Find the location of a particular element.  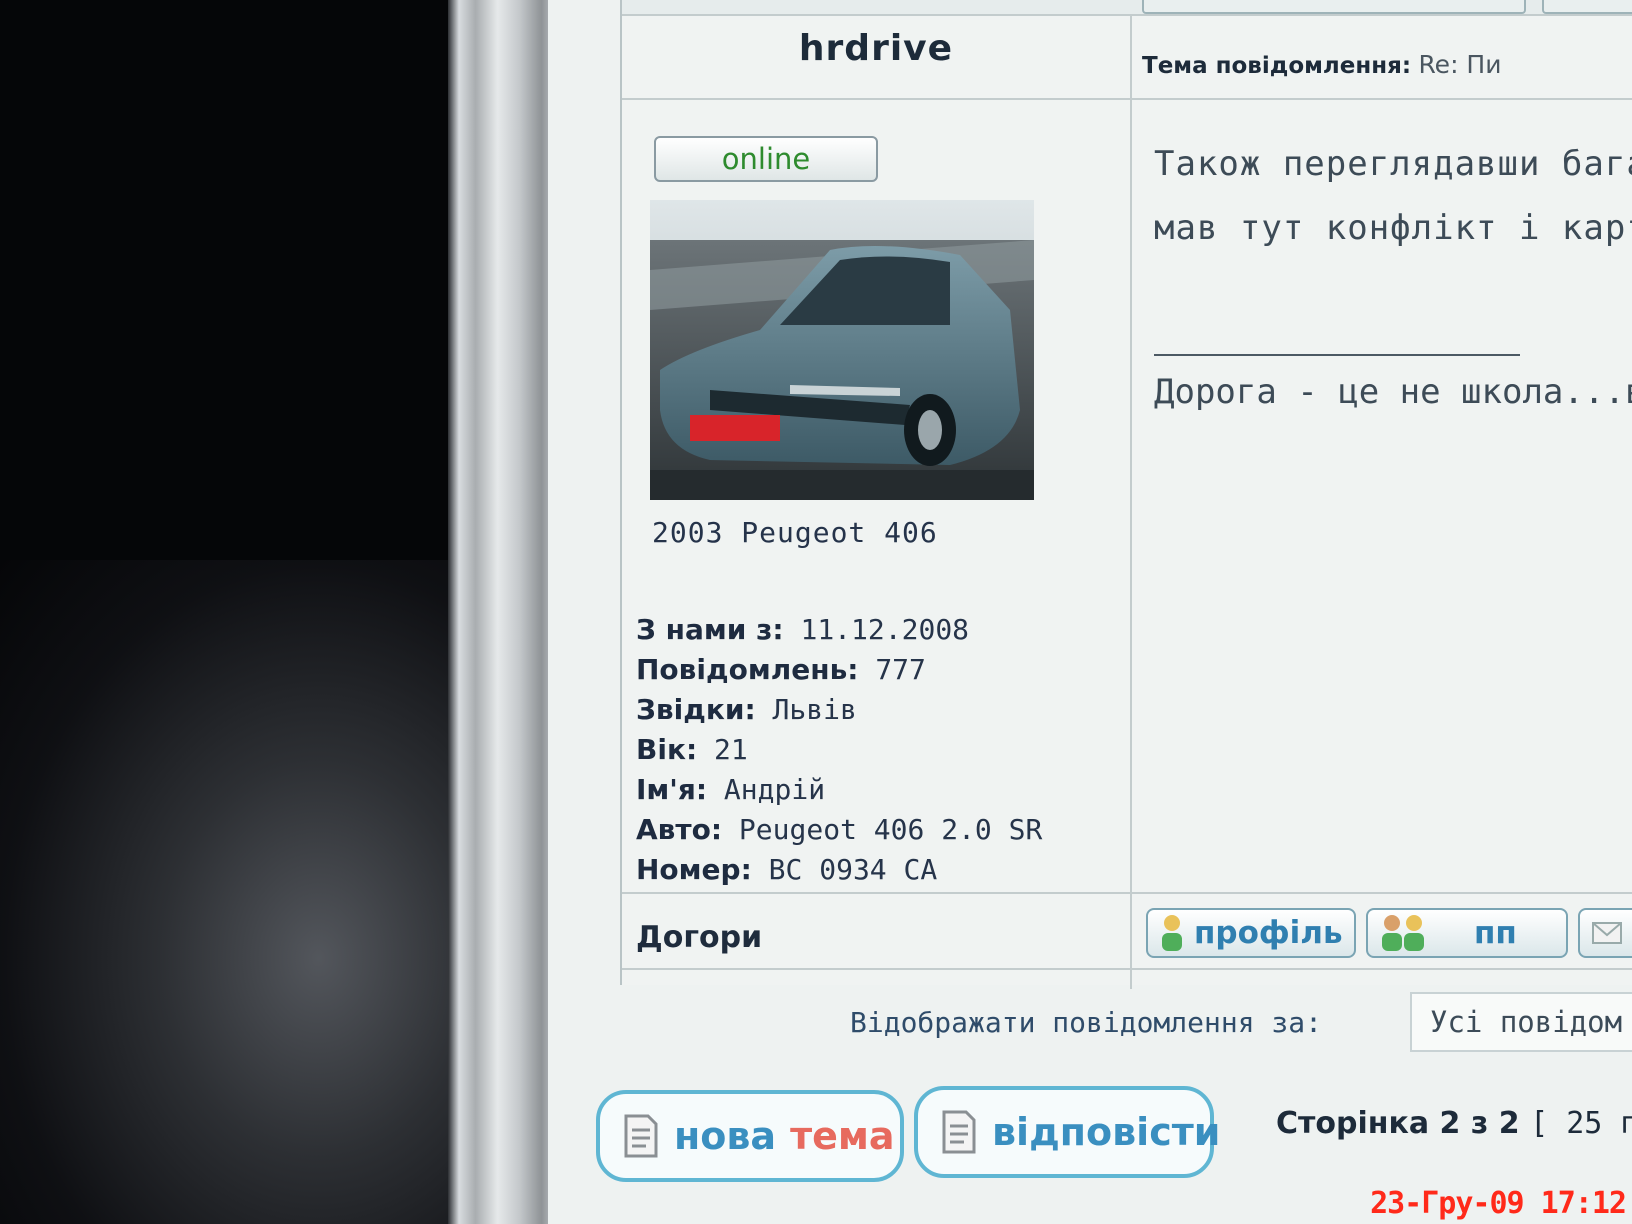

profile-row-age: Вік: 21 is located at coordinates (839, 750).